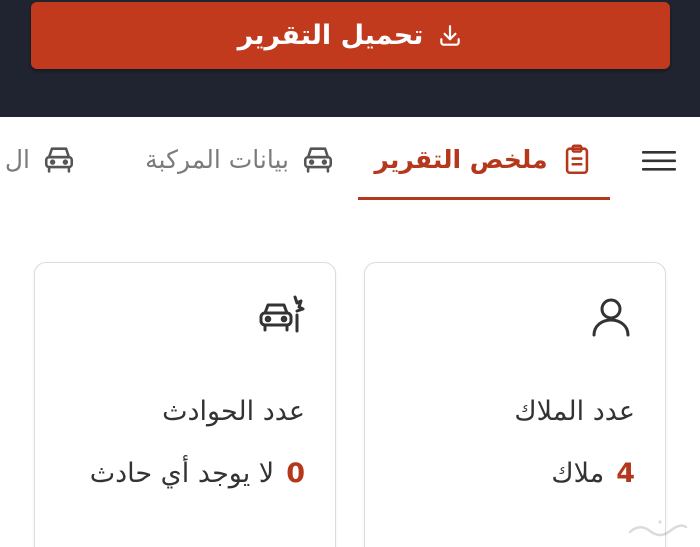 This screenshot has width=700, height=547. I want to click on car-crash-icon, so click(282, 314).